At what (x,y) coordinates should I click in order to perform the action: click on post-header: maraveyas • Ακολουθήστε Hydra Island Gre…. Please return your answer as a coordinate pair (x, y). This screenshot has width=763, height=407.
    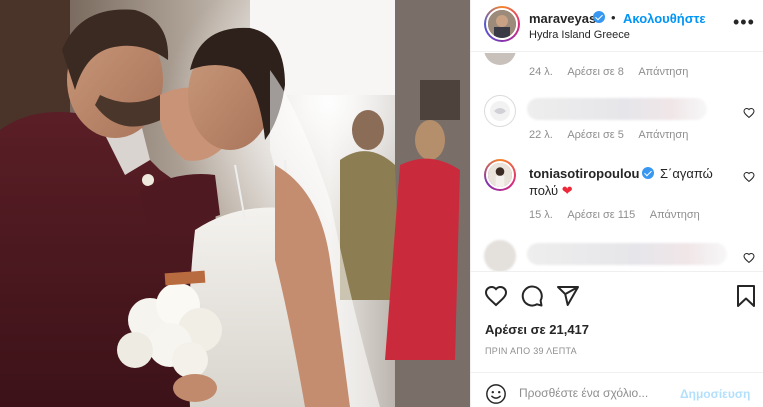
    Looking at the image, I should click on (617, 26).